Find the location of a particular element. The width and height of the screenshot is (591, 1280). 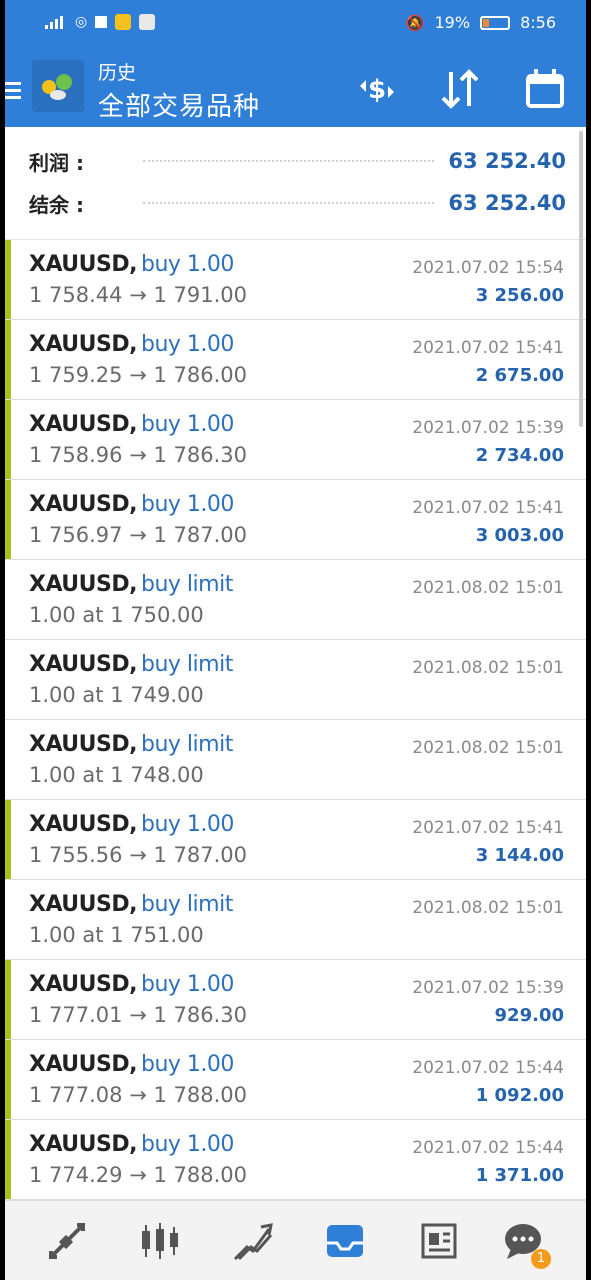

battery-percent: 19% is located at coordinates (452, 22).